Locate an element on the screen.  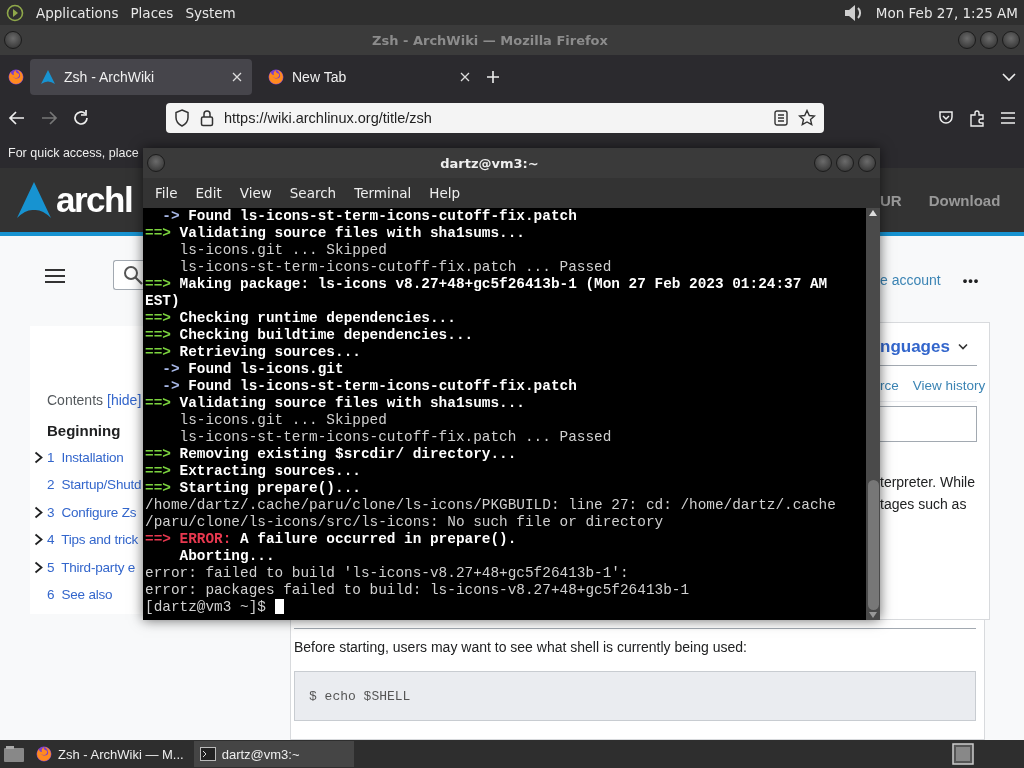
circle-logo-icon is located at coordinates (15, 12).